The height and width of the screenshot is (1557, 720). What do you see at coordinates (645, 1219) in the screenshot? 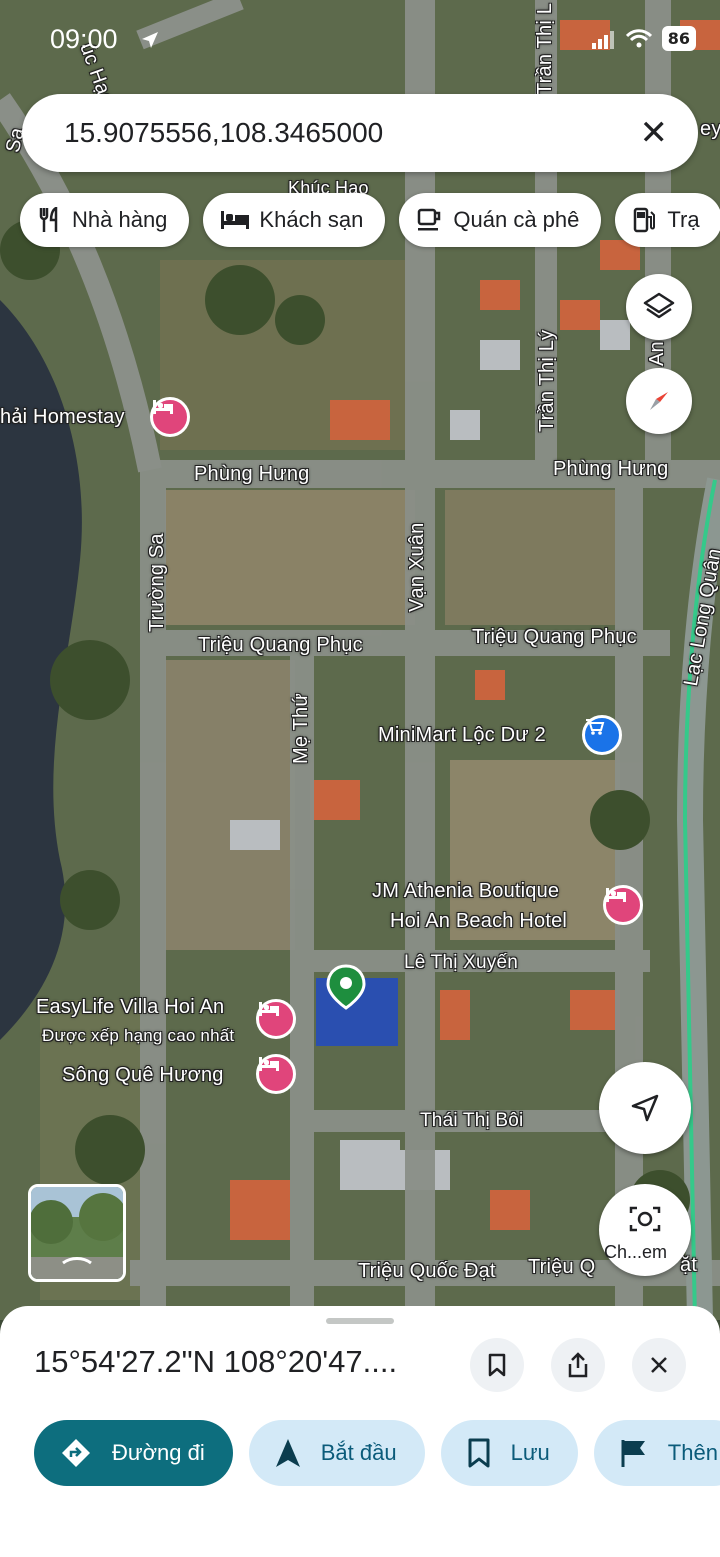
I see `camera-lens-icon` at bounding box center [645, 1219].